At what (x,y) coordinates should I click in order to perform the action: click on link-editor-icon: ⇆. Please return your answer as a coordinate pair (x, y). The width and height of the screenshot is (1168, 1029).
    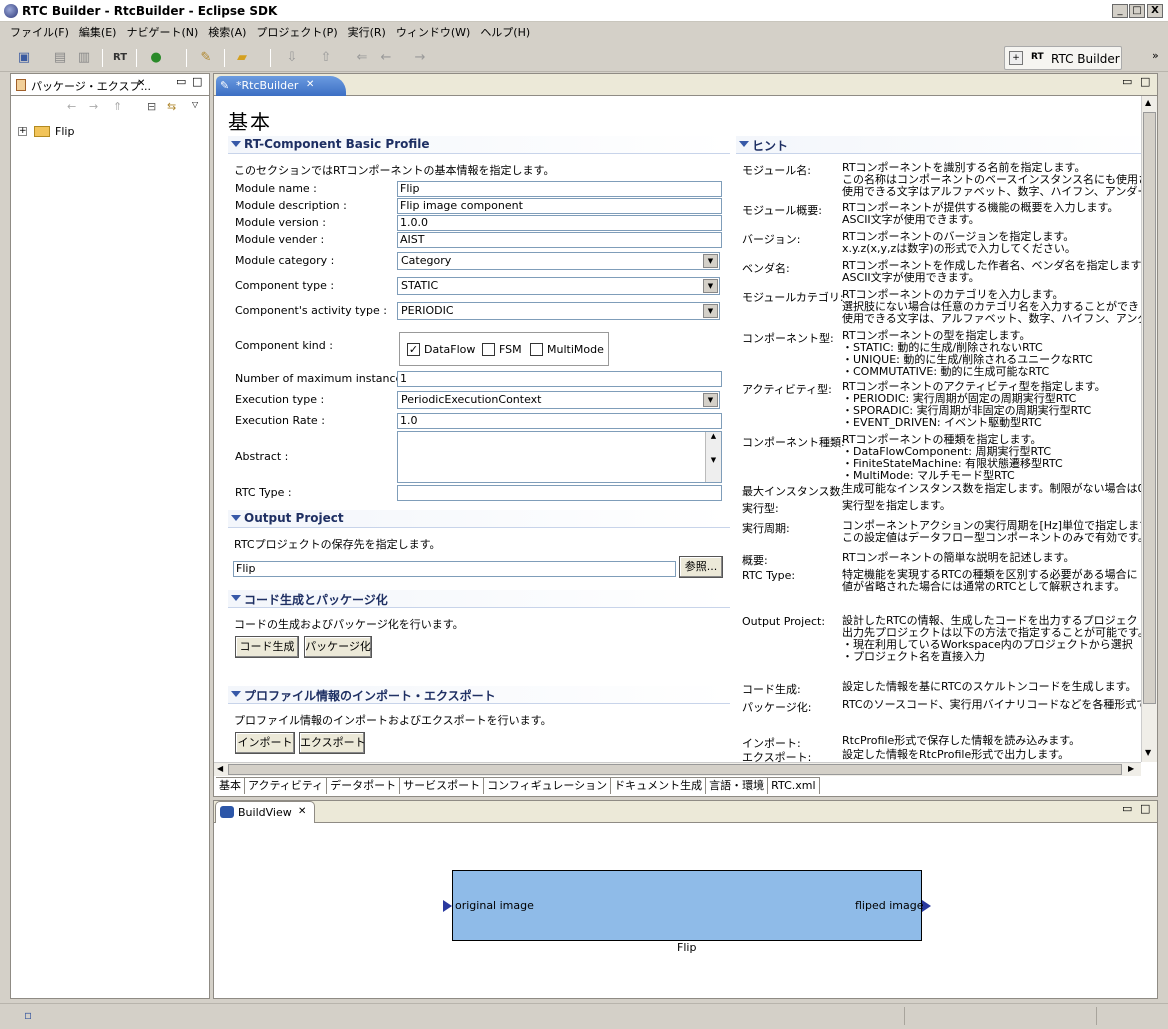
    Looking at the image, I should click on (171, 106).